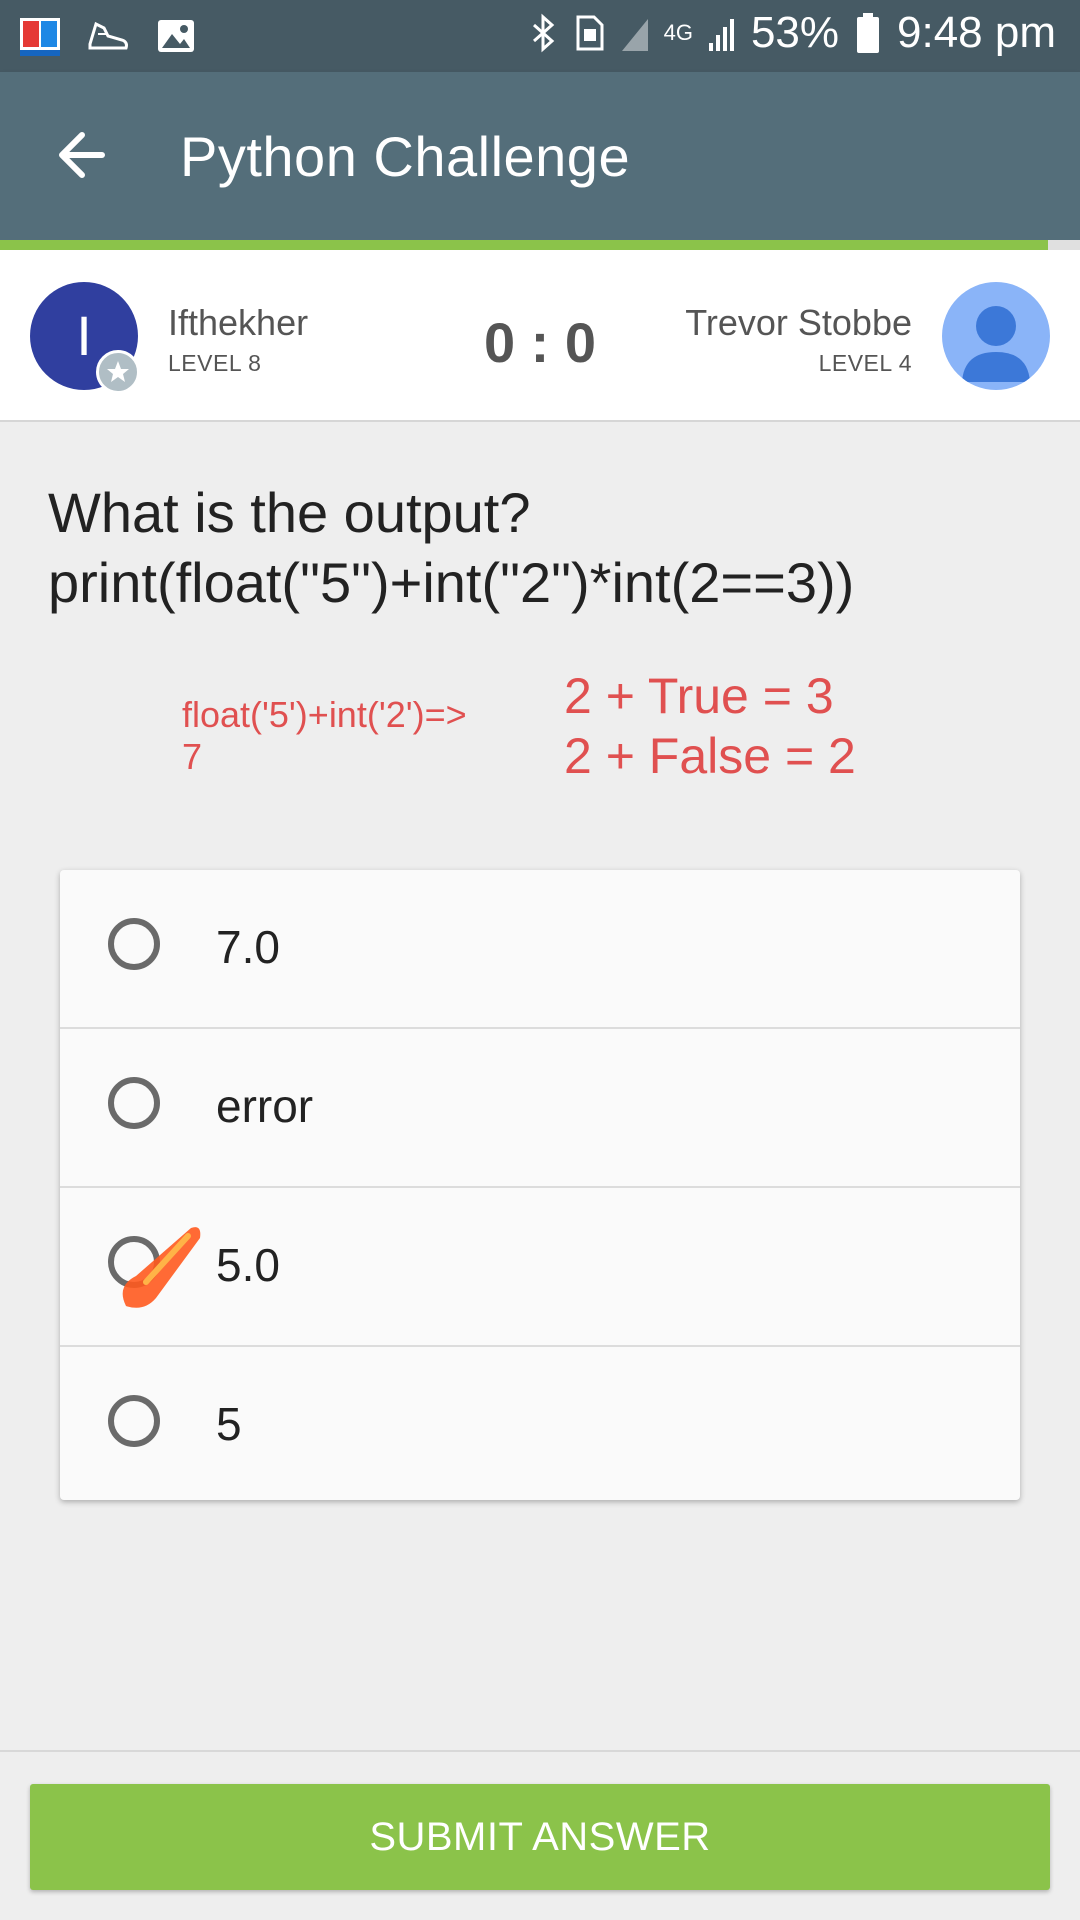  I want to click on opponent-avatar, so click(996, 336).